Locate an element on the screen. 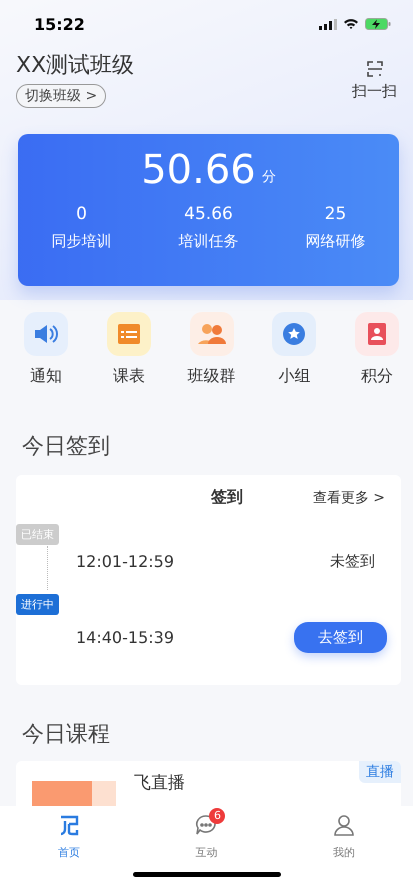 The image size is (413, 895). shortcut-label: 课表 is located at coordinates (128, 376).